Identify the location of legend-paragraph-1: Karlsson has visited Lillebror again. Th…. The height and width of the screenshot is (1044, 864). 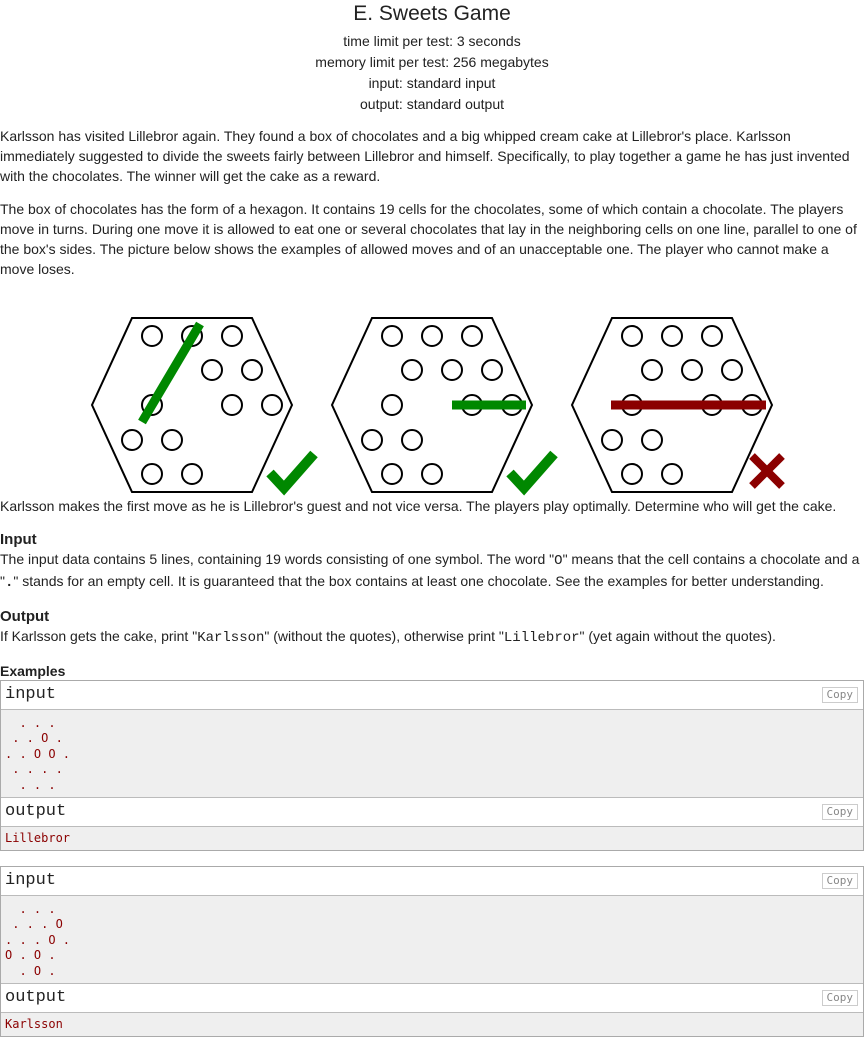
(425, 156).